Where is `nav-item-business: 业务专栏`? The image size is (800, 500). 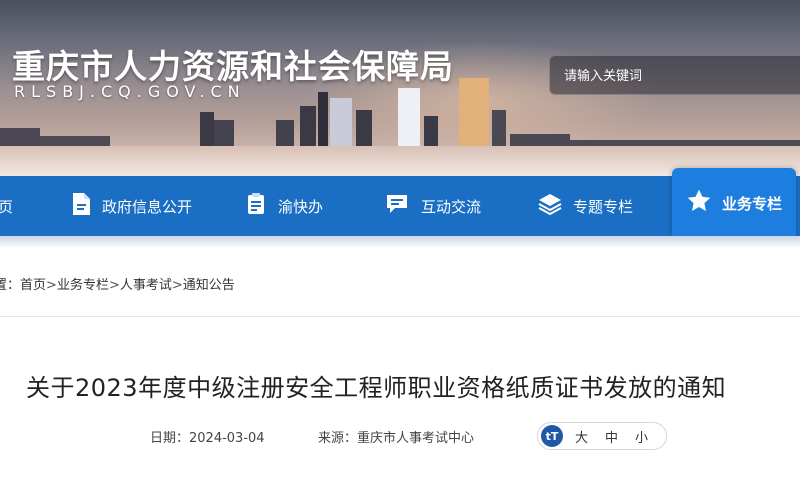 nav-item-business: 业务专栏 is located at coordinates (734, 203).